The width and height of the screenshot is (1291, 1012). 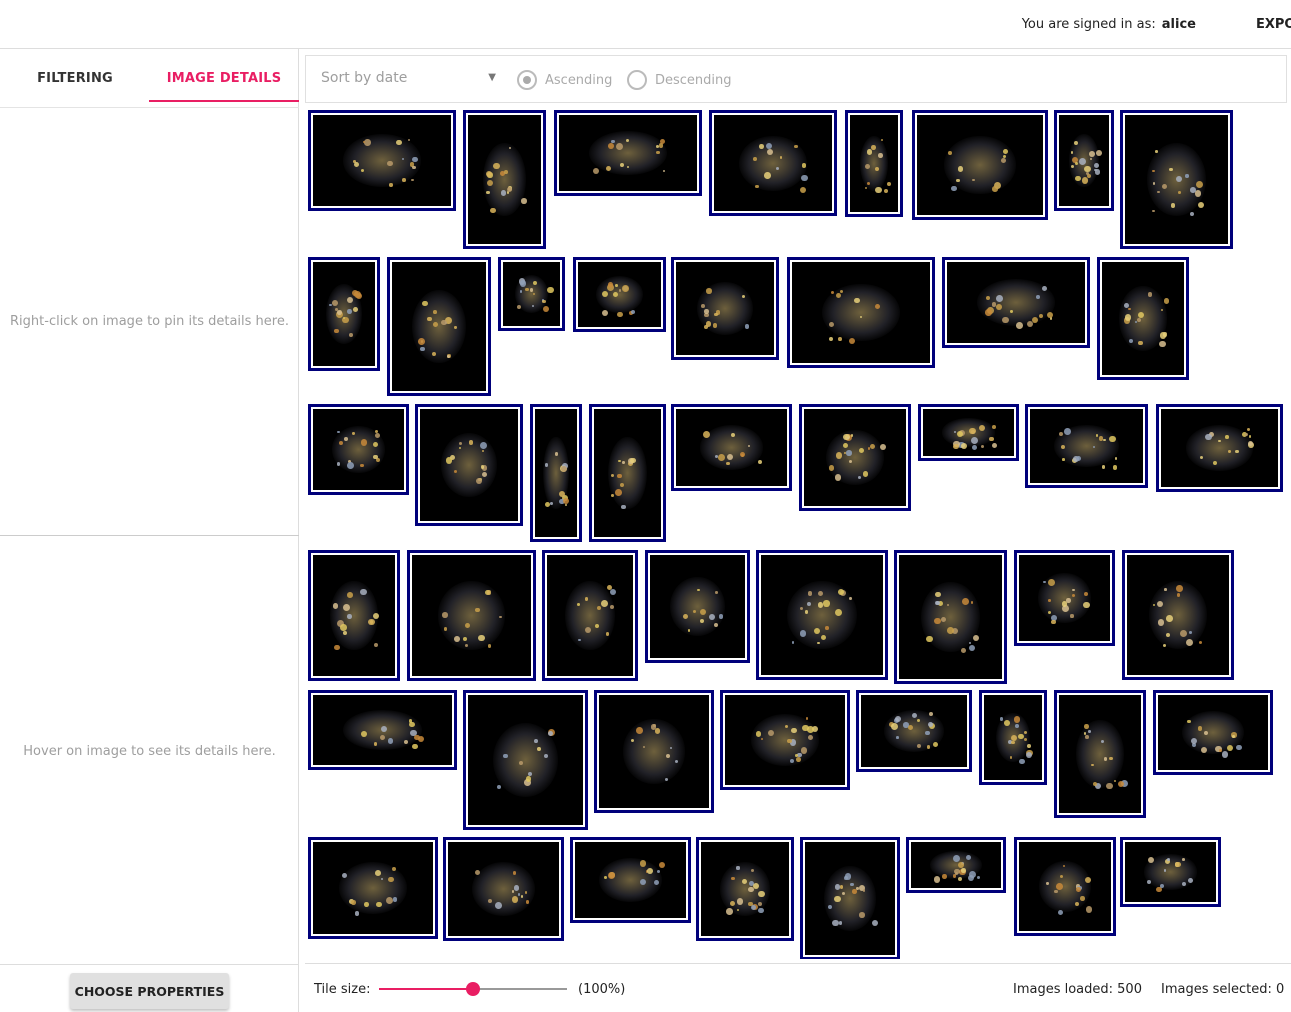 I want to click on sort-select: Sort by date ▼, so click(x=408, y=80).